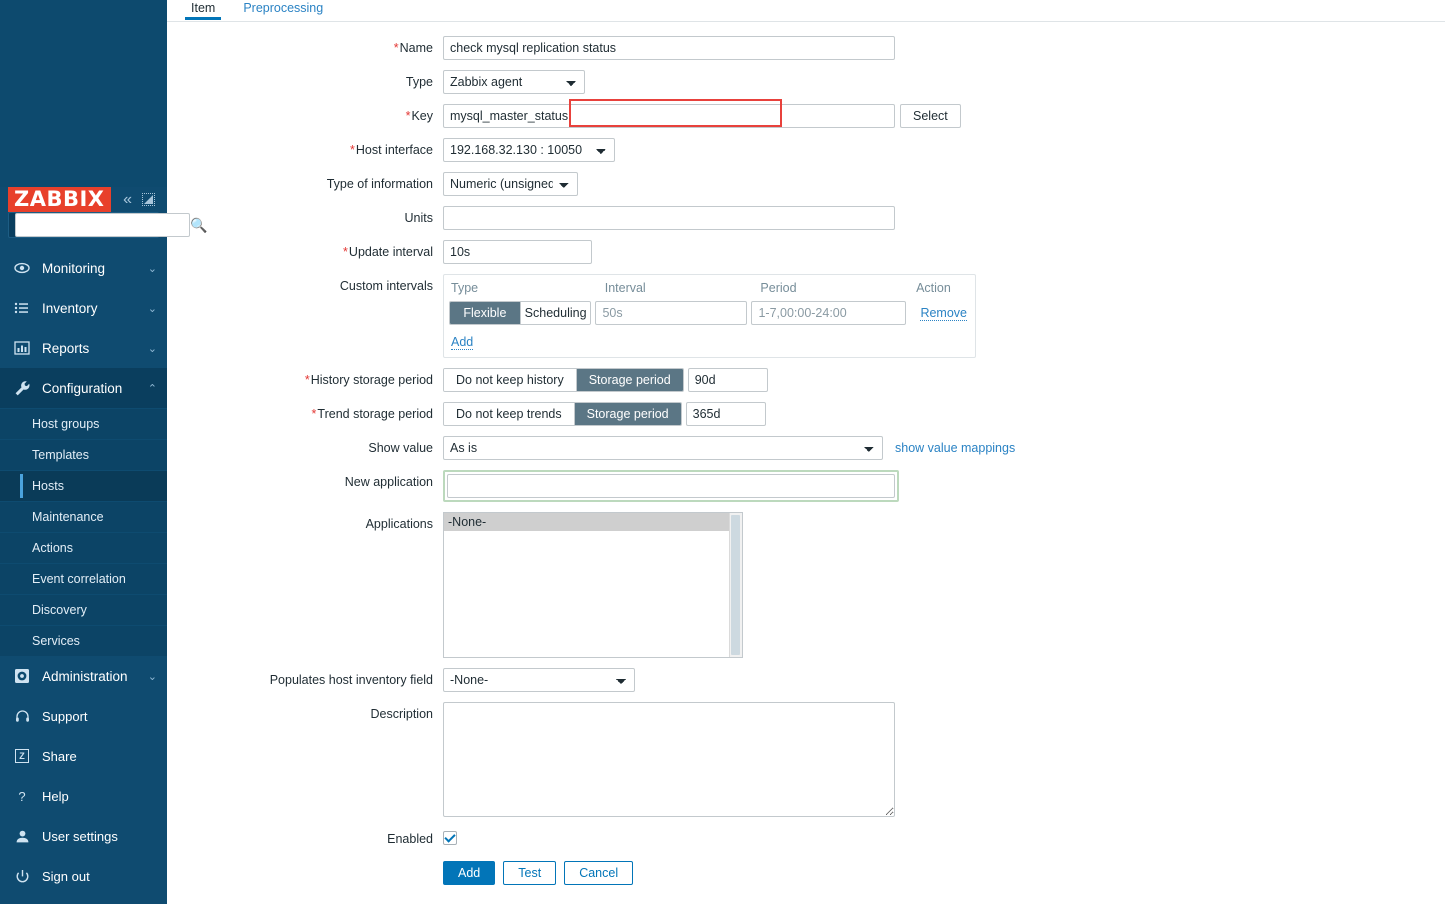 Image resolution: width=1445 pixels, height=904 pixels. What do you see at coordinates (829, 313) in the screenshot?
I see `custom-interval-period-input` at bounding box center [829, 313].